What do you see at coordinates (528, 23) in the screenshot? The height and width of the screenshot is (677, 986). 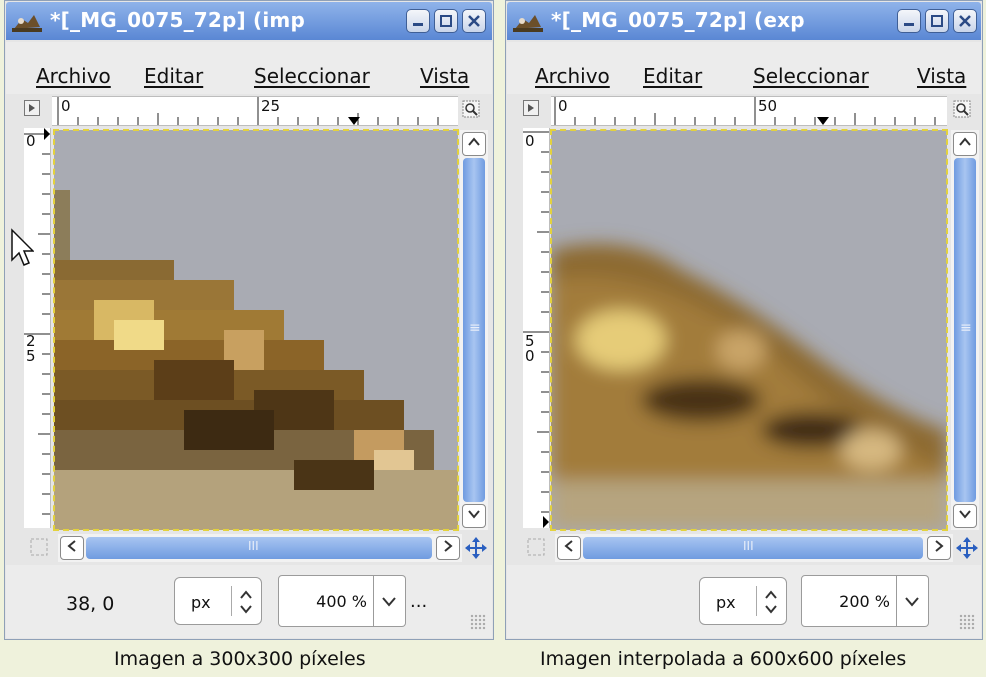 I see `gimp-wilber-icon` at bounding box center [528, 23].